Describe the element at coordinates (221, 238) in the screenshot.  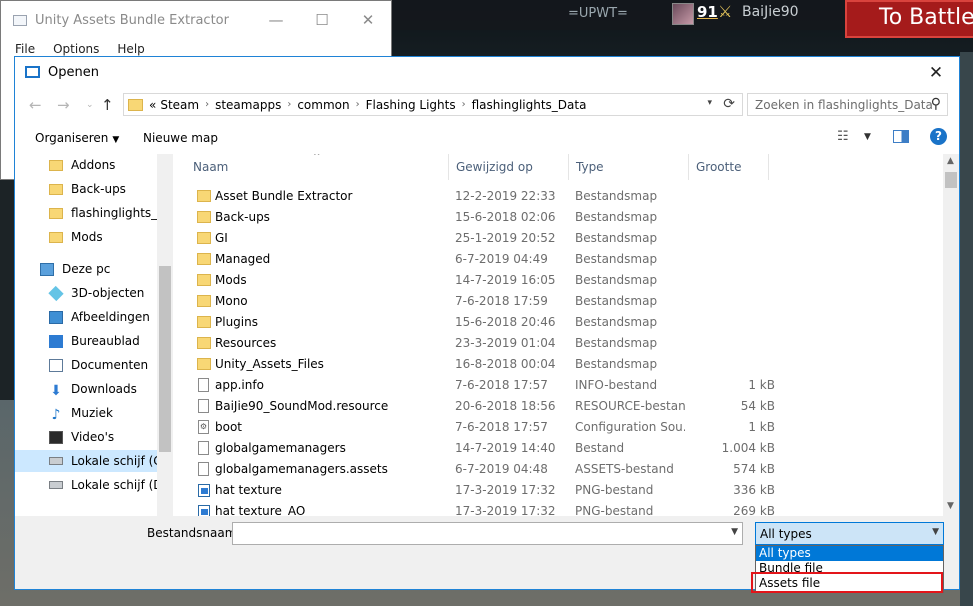
I see `file-name: GI` at that location.